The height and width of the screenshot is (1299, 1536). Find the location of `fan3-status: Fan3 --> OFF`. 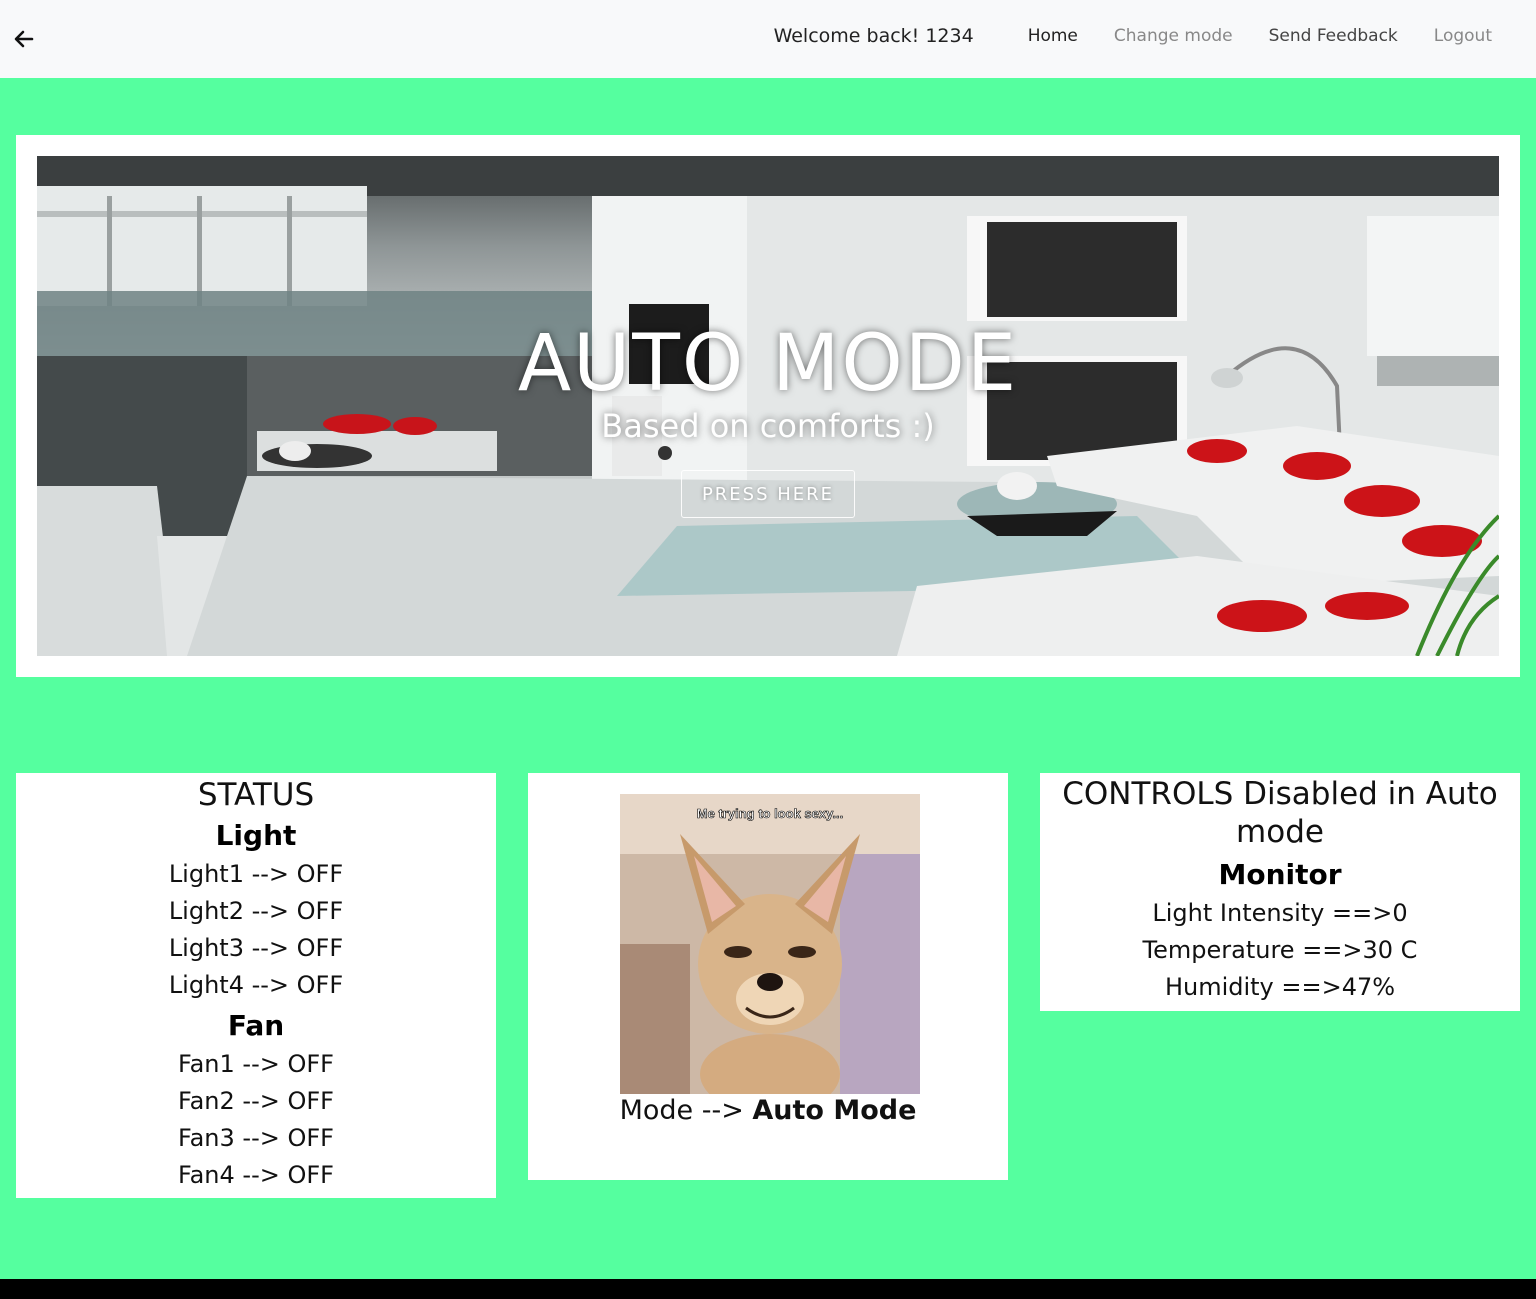

fan3-status: Fan3 --> OFF is located at coordinates (256, 1138).